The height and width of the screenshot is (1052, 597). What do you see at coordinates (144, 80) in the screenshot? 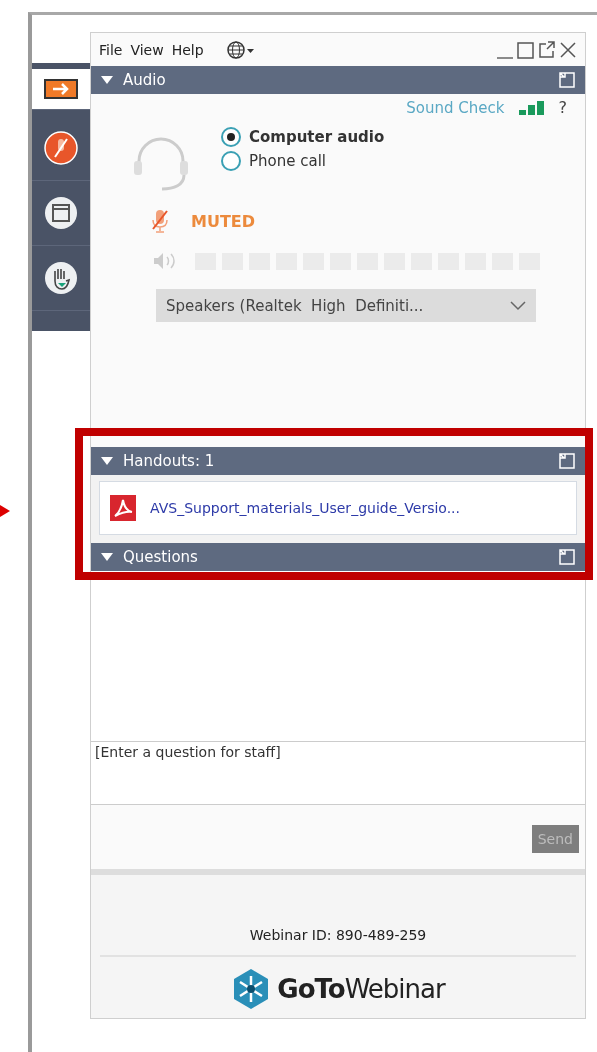
I see `section-title: Audio` at bounding box center [144, 80].